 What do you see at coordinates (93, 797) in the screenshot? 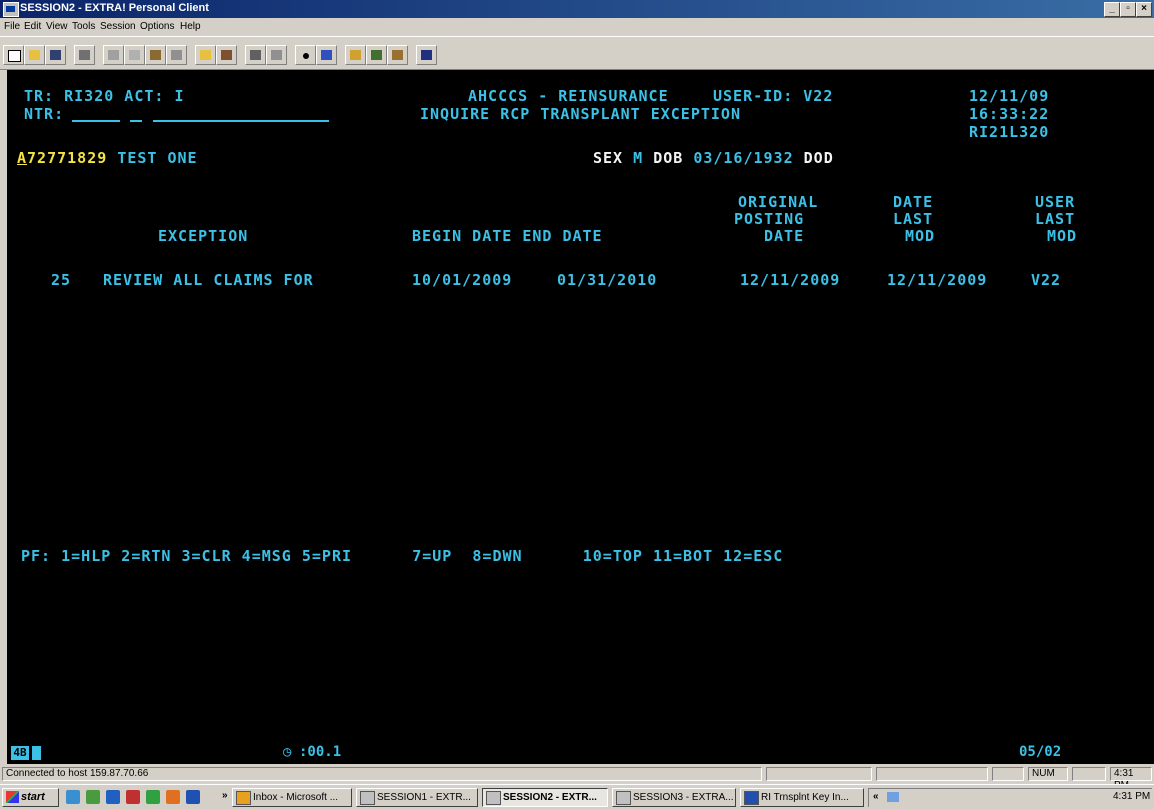
I see `quicklaunch-desktop-icon` at bounding box center [93, 797].